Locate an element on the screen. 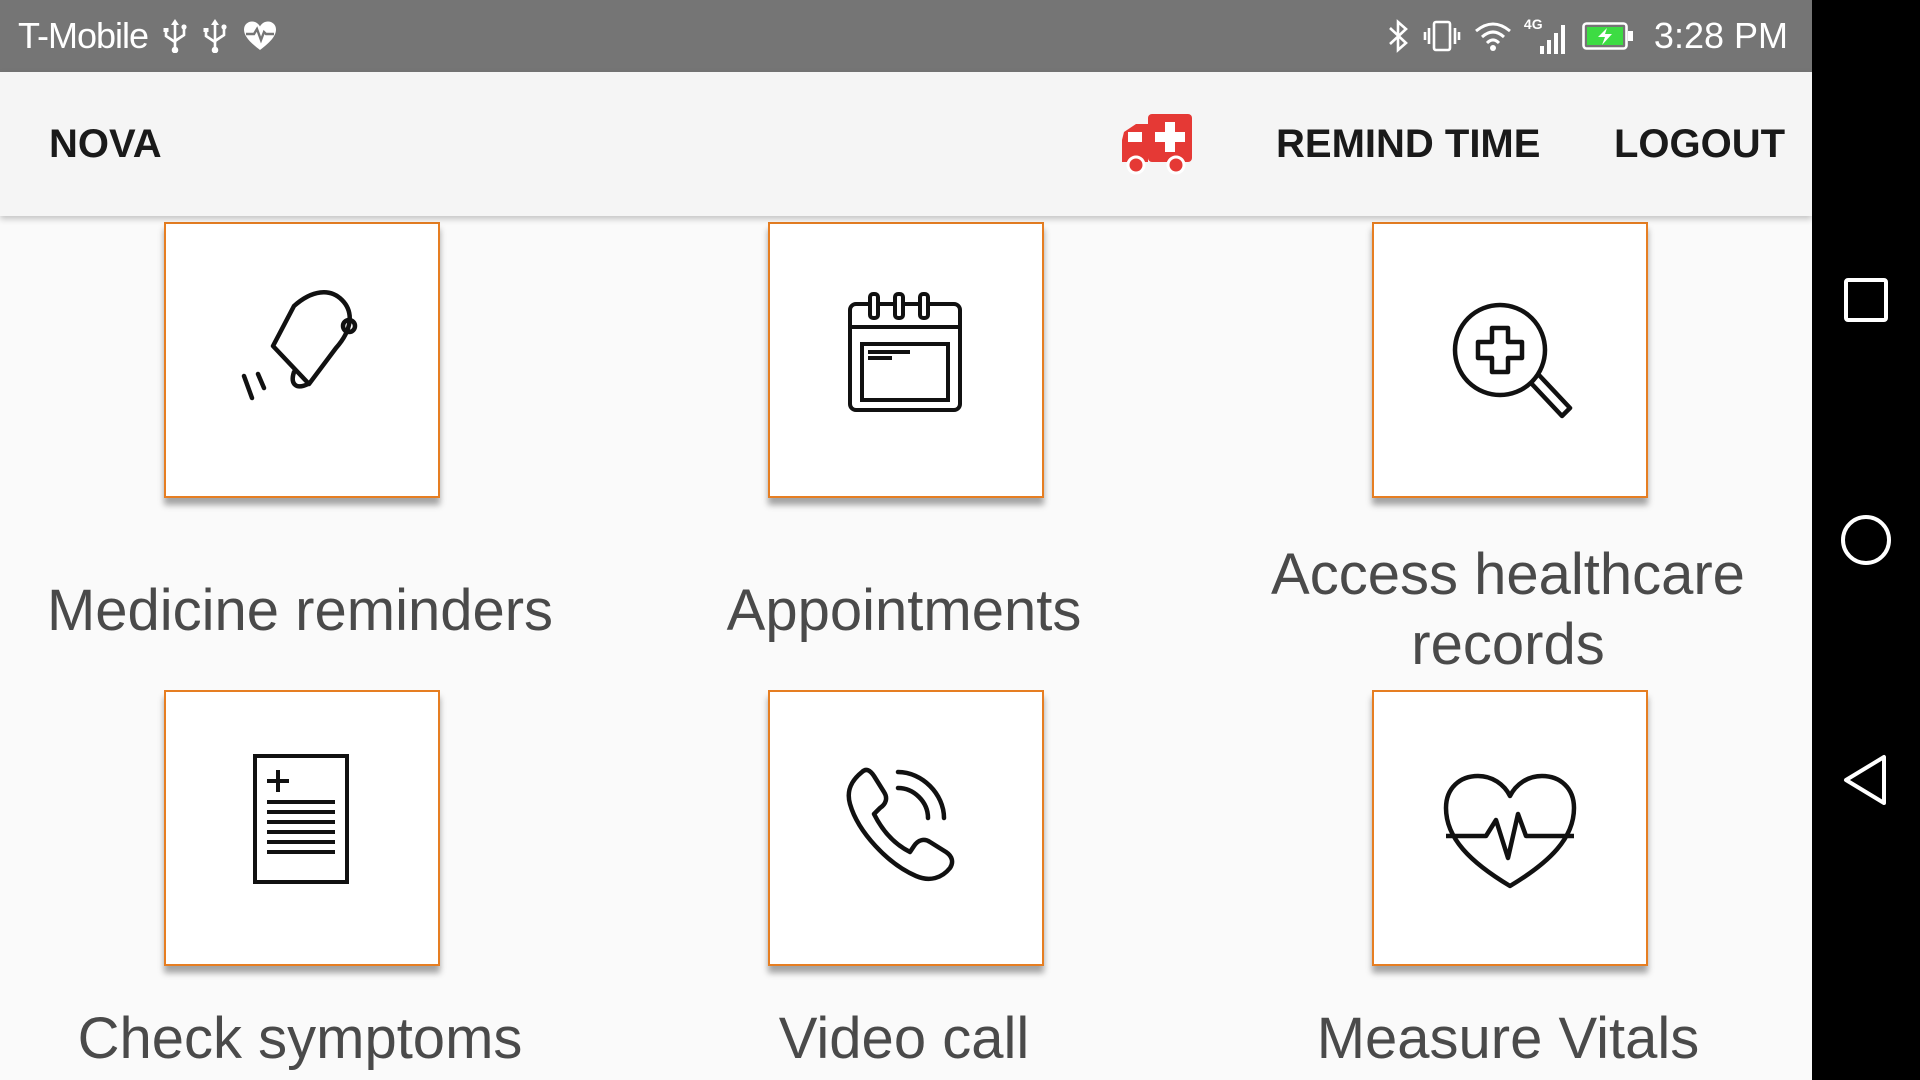 The image size is (1920, 1080). measure-vitals-tile is located at coordinates (1510, 828).